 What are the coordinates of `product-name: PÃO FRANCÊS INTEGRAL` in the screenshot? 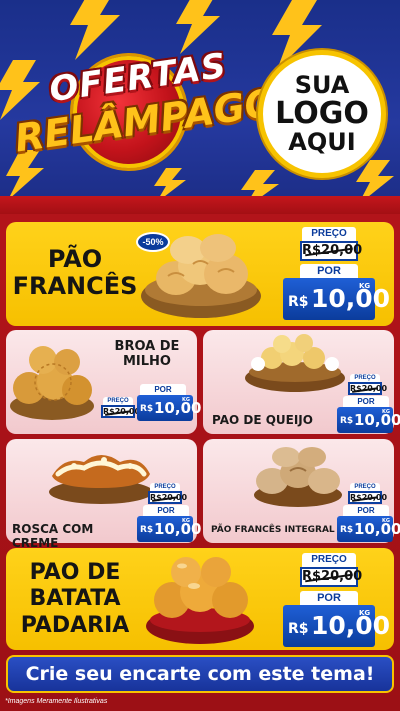 It's located at (273, 530).